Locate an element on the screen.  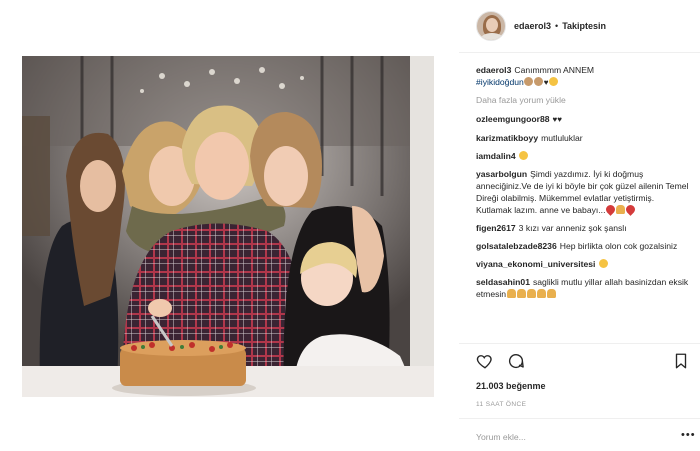
actions-divider is located at coordinates (579, 343).